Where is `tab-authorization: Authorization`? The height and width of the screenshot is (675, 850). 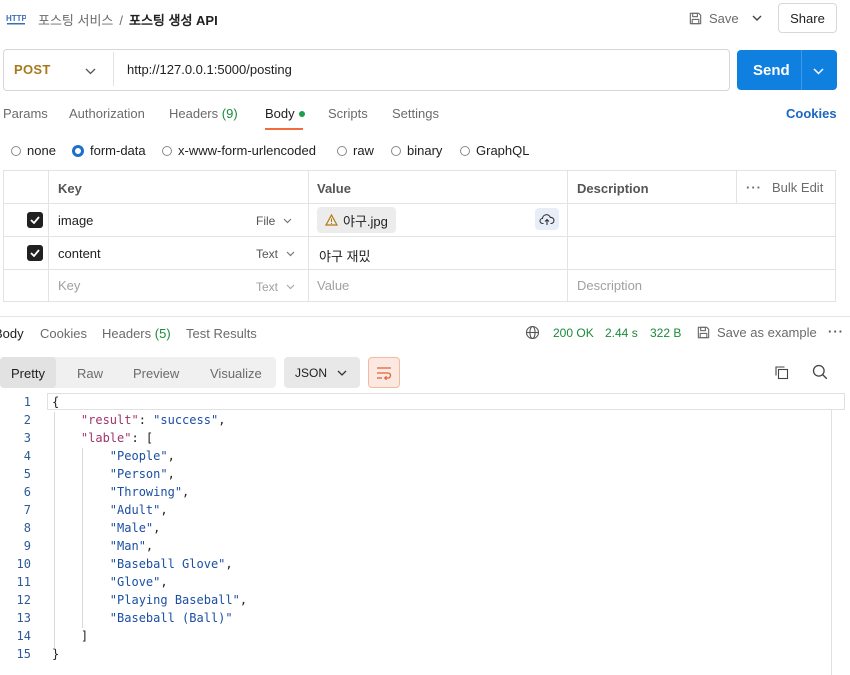 tab-authorization: Authorization is located at coordinates (107, 113).